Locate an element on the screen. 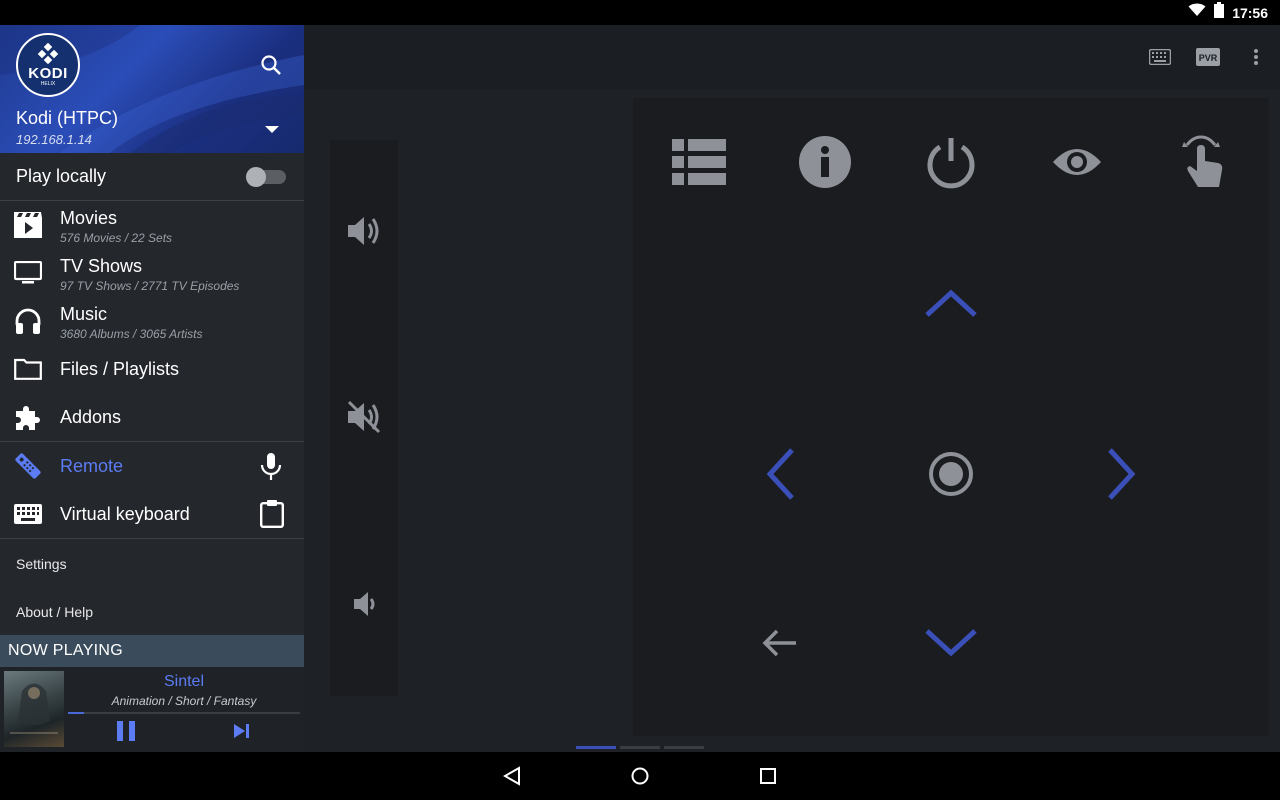 The image size is (1280, 800). pause-icon is located at coordinates (126, 733).